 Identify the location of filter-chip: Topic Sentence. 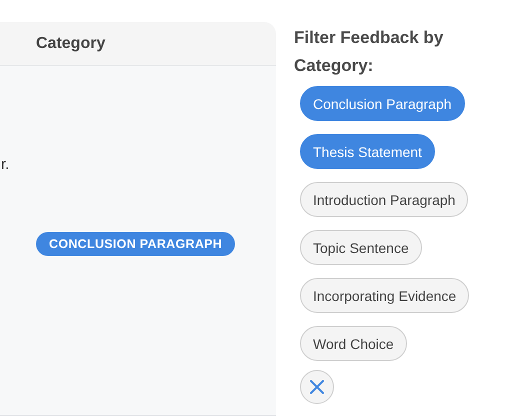
(361, 247).